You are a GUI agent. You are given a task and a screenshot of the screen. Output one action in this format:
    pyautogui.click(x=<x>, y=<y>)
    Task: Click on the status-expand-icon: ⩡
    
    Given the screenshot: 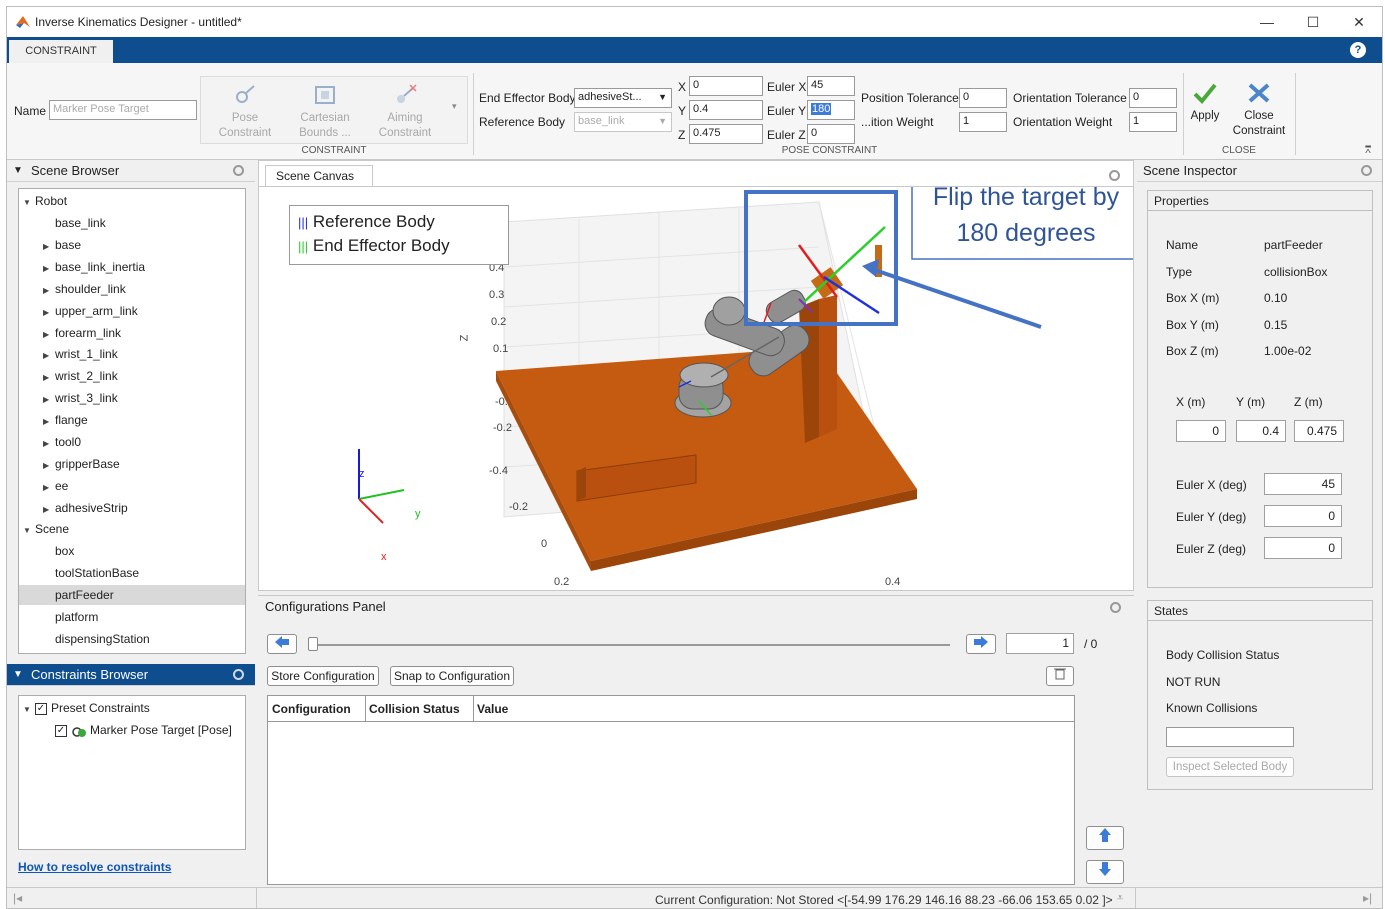 What is the action you would take?
    pyautogui.click(x=1120, y=898)
    